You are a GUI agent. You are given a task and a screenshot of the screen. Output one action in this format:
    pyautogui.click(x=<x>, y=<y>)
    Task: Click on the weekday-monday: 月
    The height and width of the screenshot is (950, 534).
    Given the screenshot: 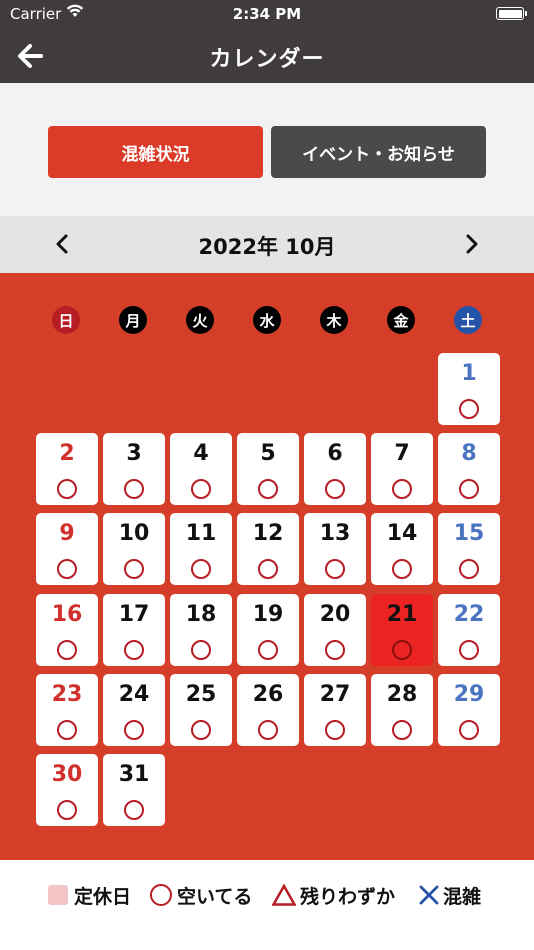 What is the action you would take?
    pyautogui.click(x=133, y=320)
    